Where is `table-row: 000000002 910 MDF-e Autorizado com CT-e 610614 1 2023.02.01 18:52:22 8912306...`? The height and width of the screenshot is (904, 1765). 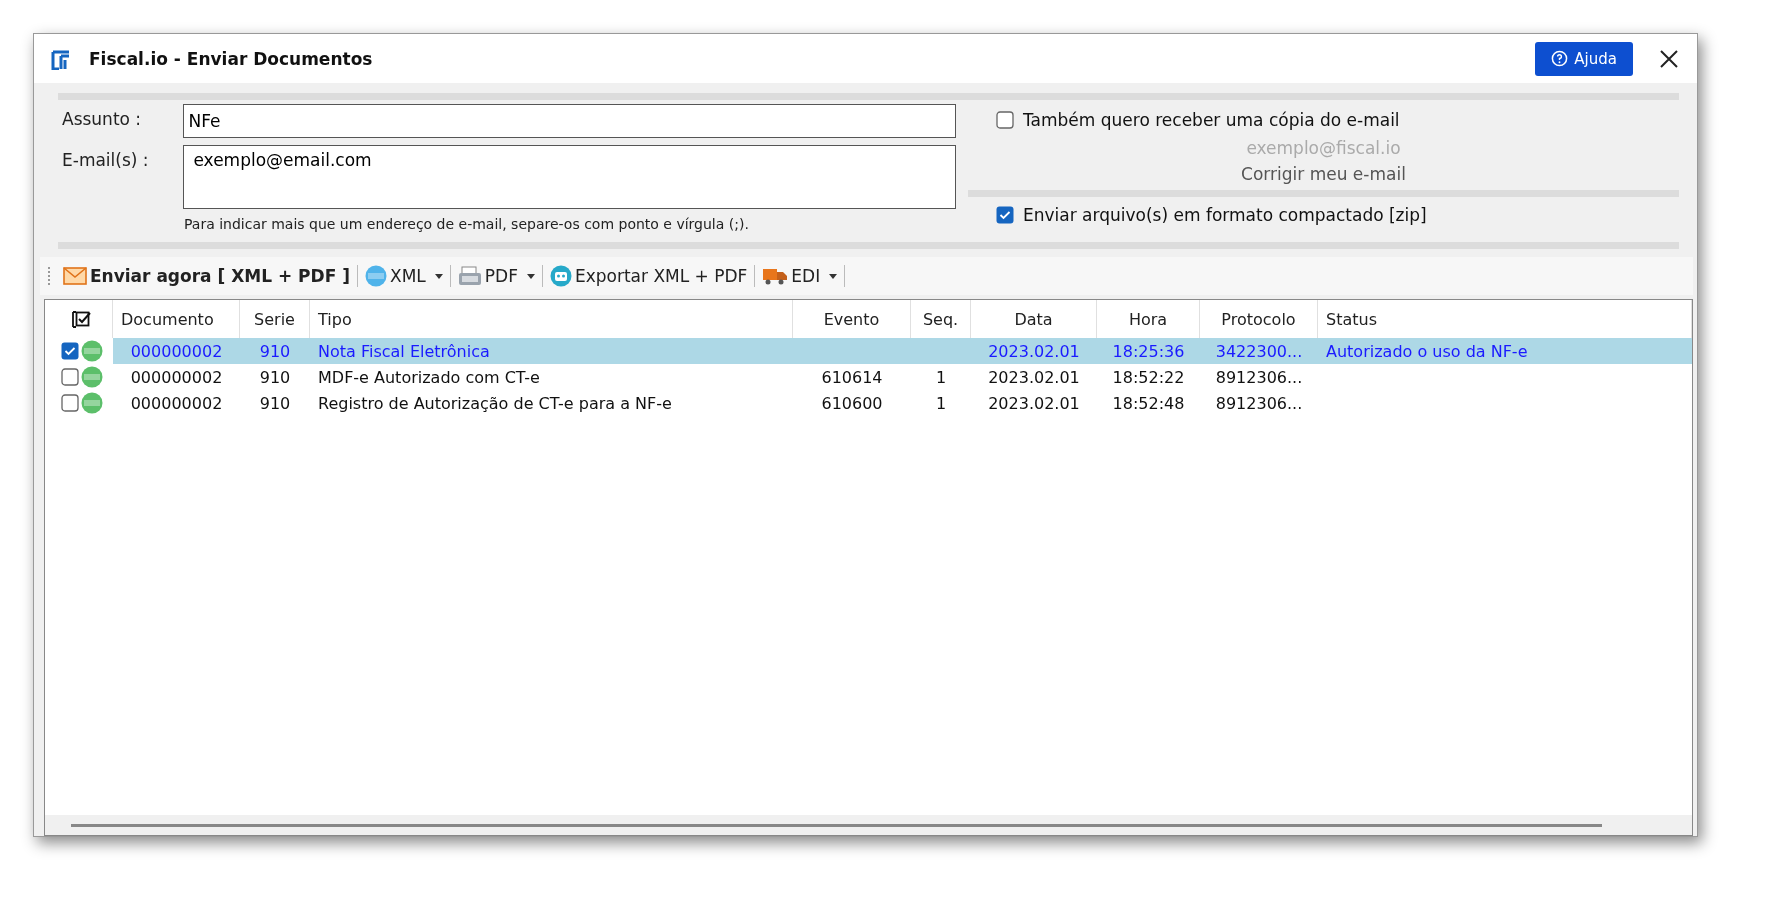 table-row: 000000002 910 MDF-e Autorizado com CT-e 610614 1 2023.02.01 18:52:22 8912306... is located at coordinates (902, 377).